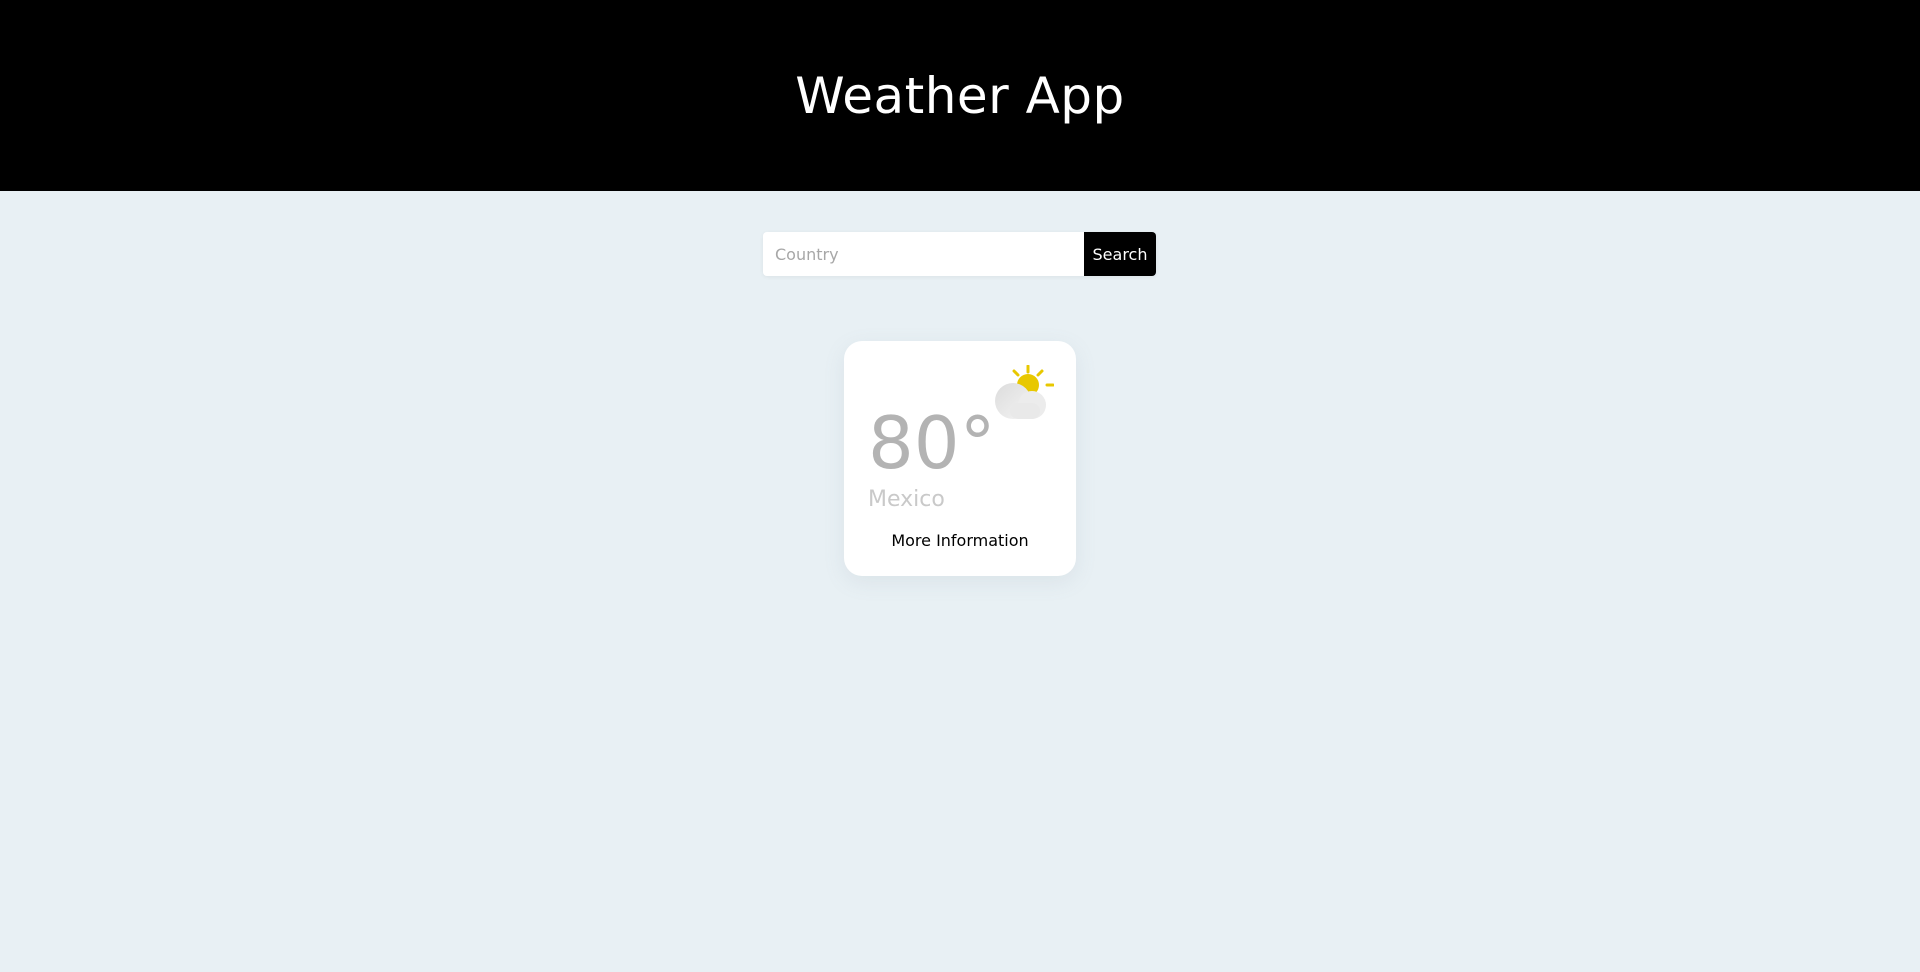  I want to click on temperature-value: 80°, so click(932, 443).